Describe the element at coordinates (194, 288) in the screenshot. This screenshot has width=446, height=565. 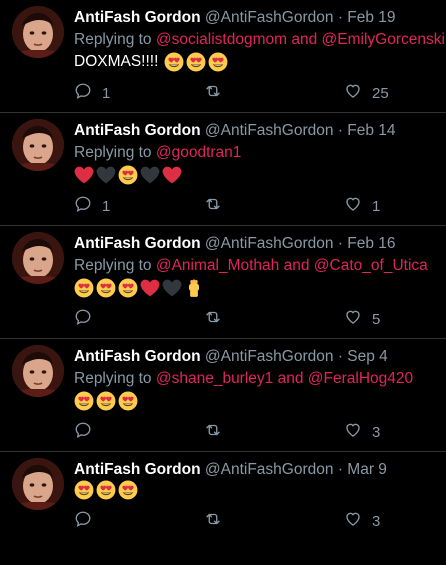
I see `raised-fist-emoji` at that location.